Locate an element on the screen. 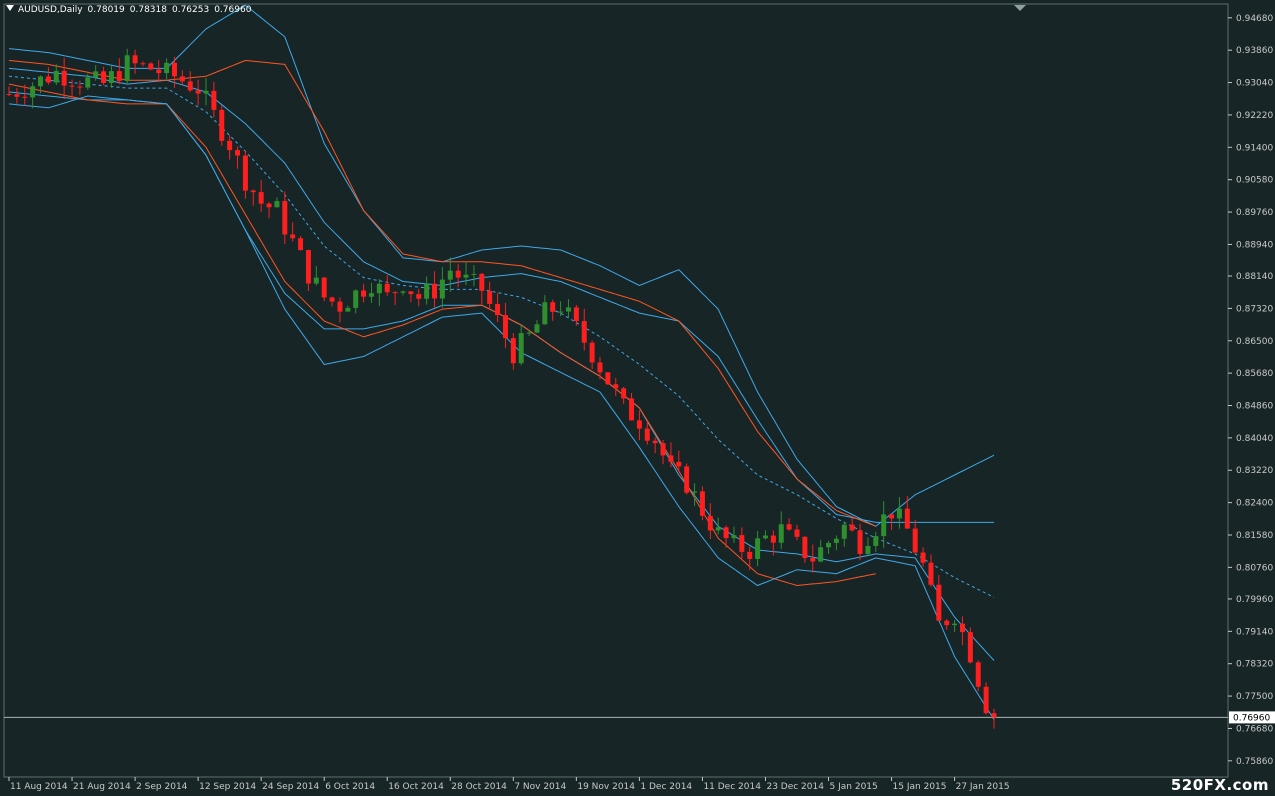 This screenshot has height=796, width=1275. chart-header: AUDUSD,Daily 0.78019 0.78318 0.76253 0.76960 is located at coordinates (131, 10).